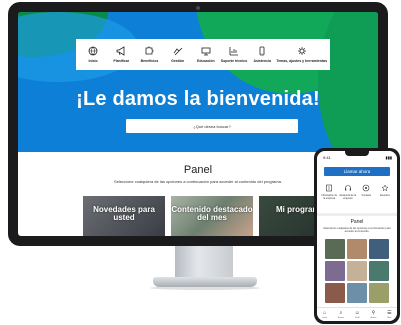  I want to click on hands-icon, so click(177, 51).